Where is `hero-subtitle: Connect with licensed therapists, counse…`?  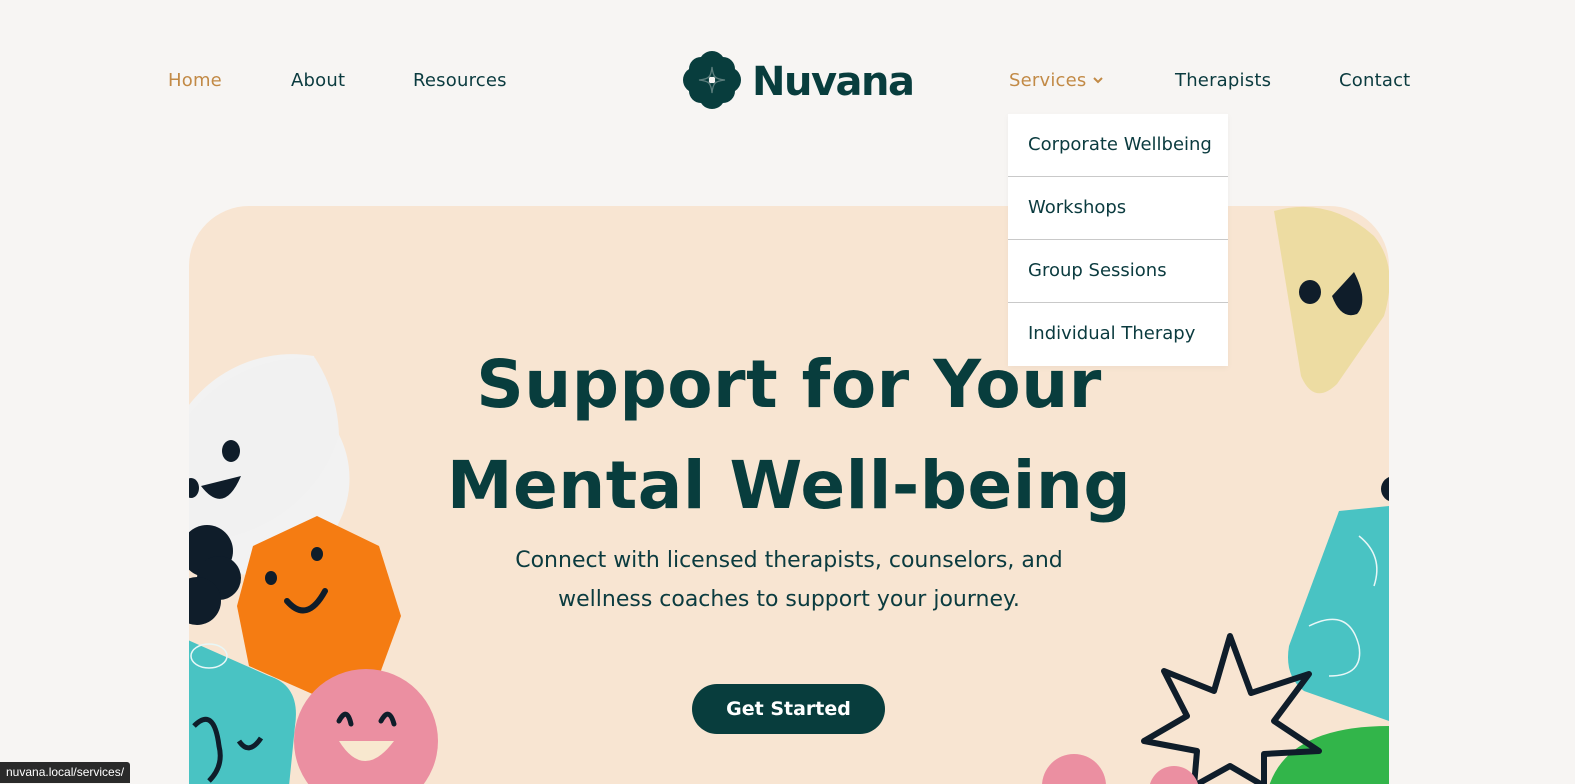 hero-subtitle: Connect with licensed therapists, counse… is located at coordinates (789, 580).